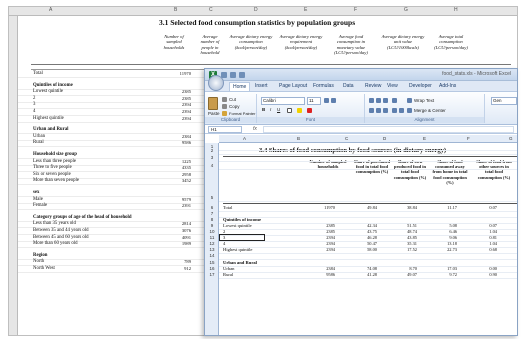 The width and height of the screenshot is (522, 339). What do you see at coordinates (409, 100) in the screenshot?
I see `wrap-text-icon` at bounding box center [409, 100].